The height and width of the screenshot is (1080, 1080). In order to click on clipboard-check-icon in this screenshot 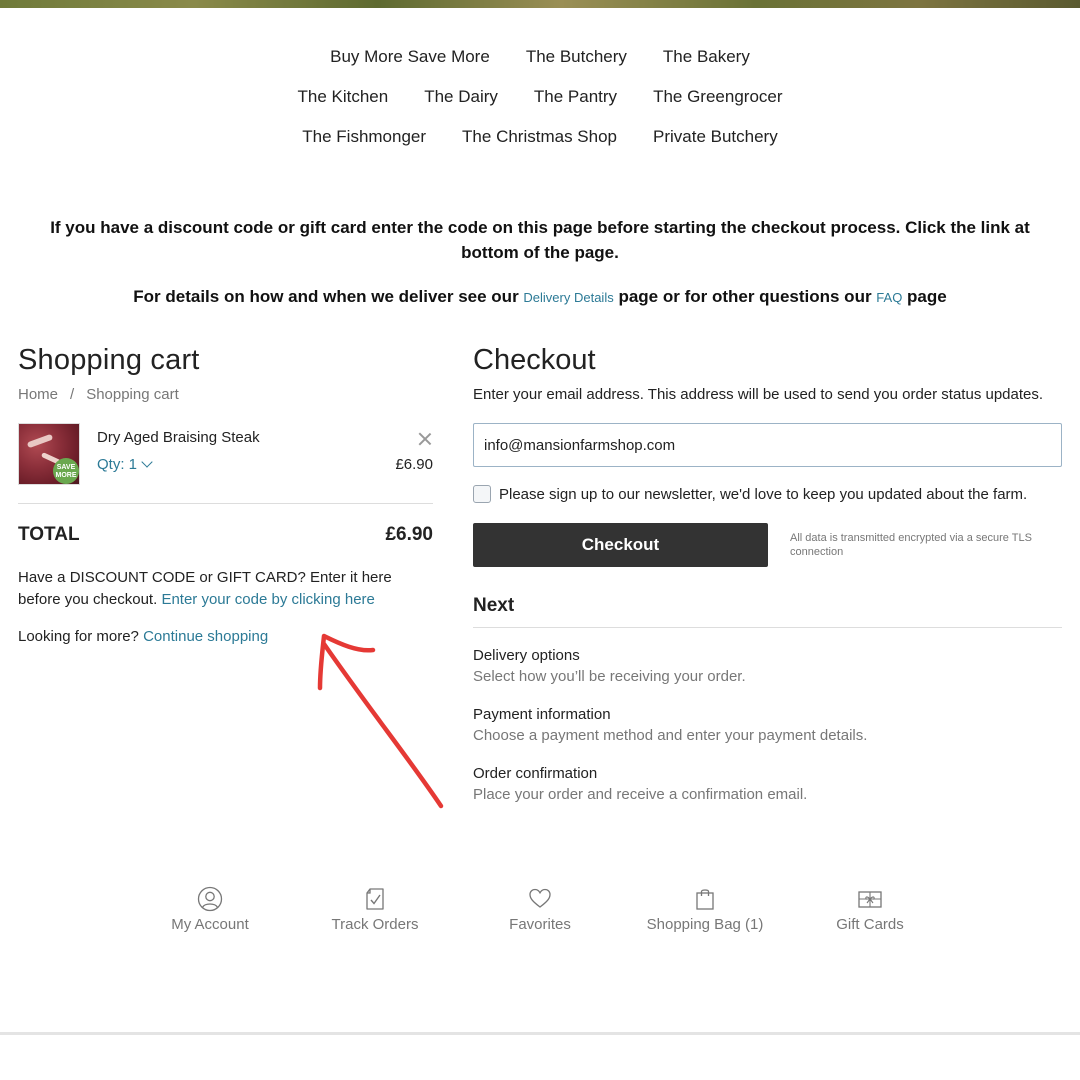, I will do `click(375, 899)`.